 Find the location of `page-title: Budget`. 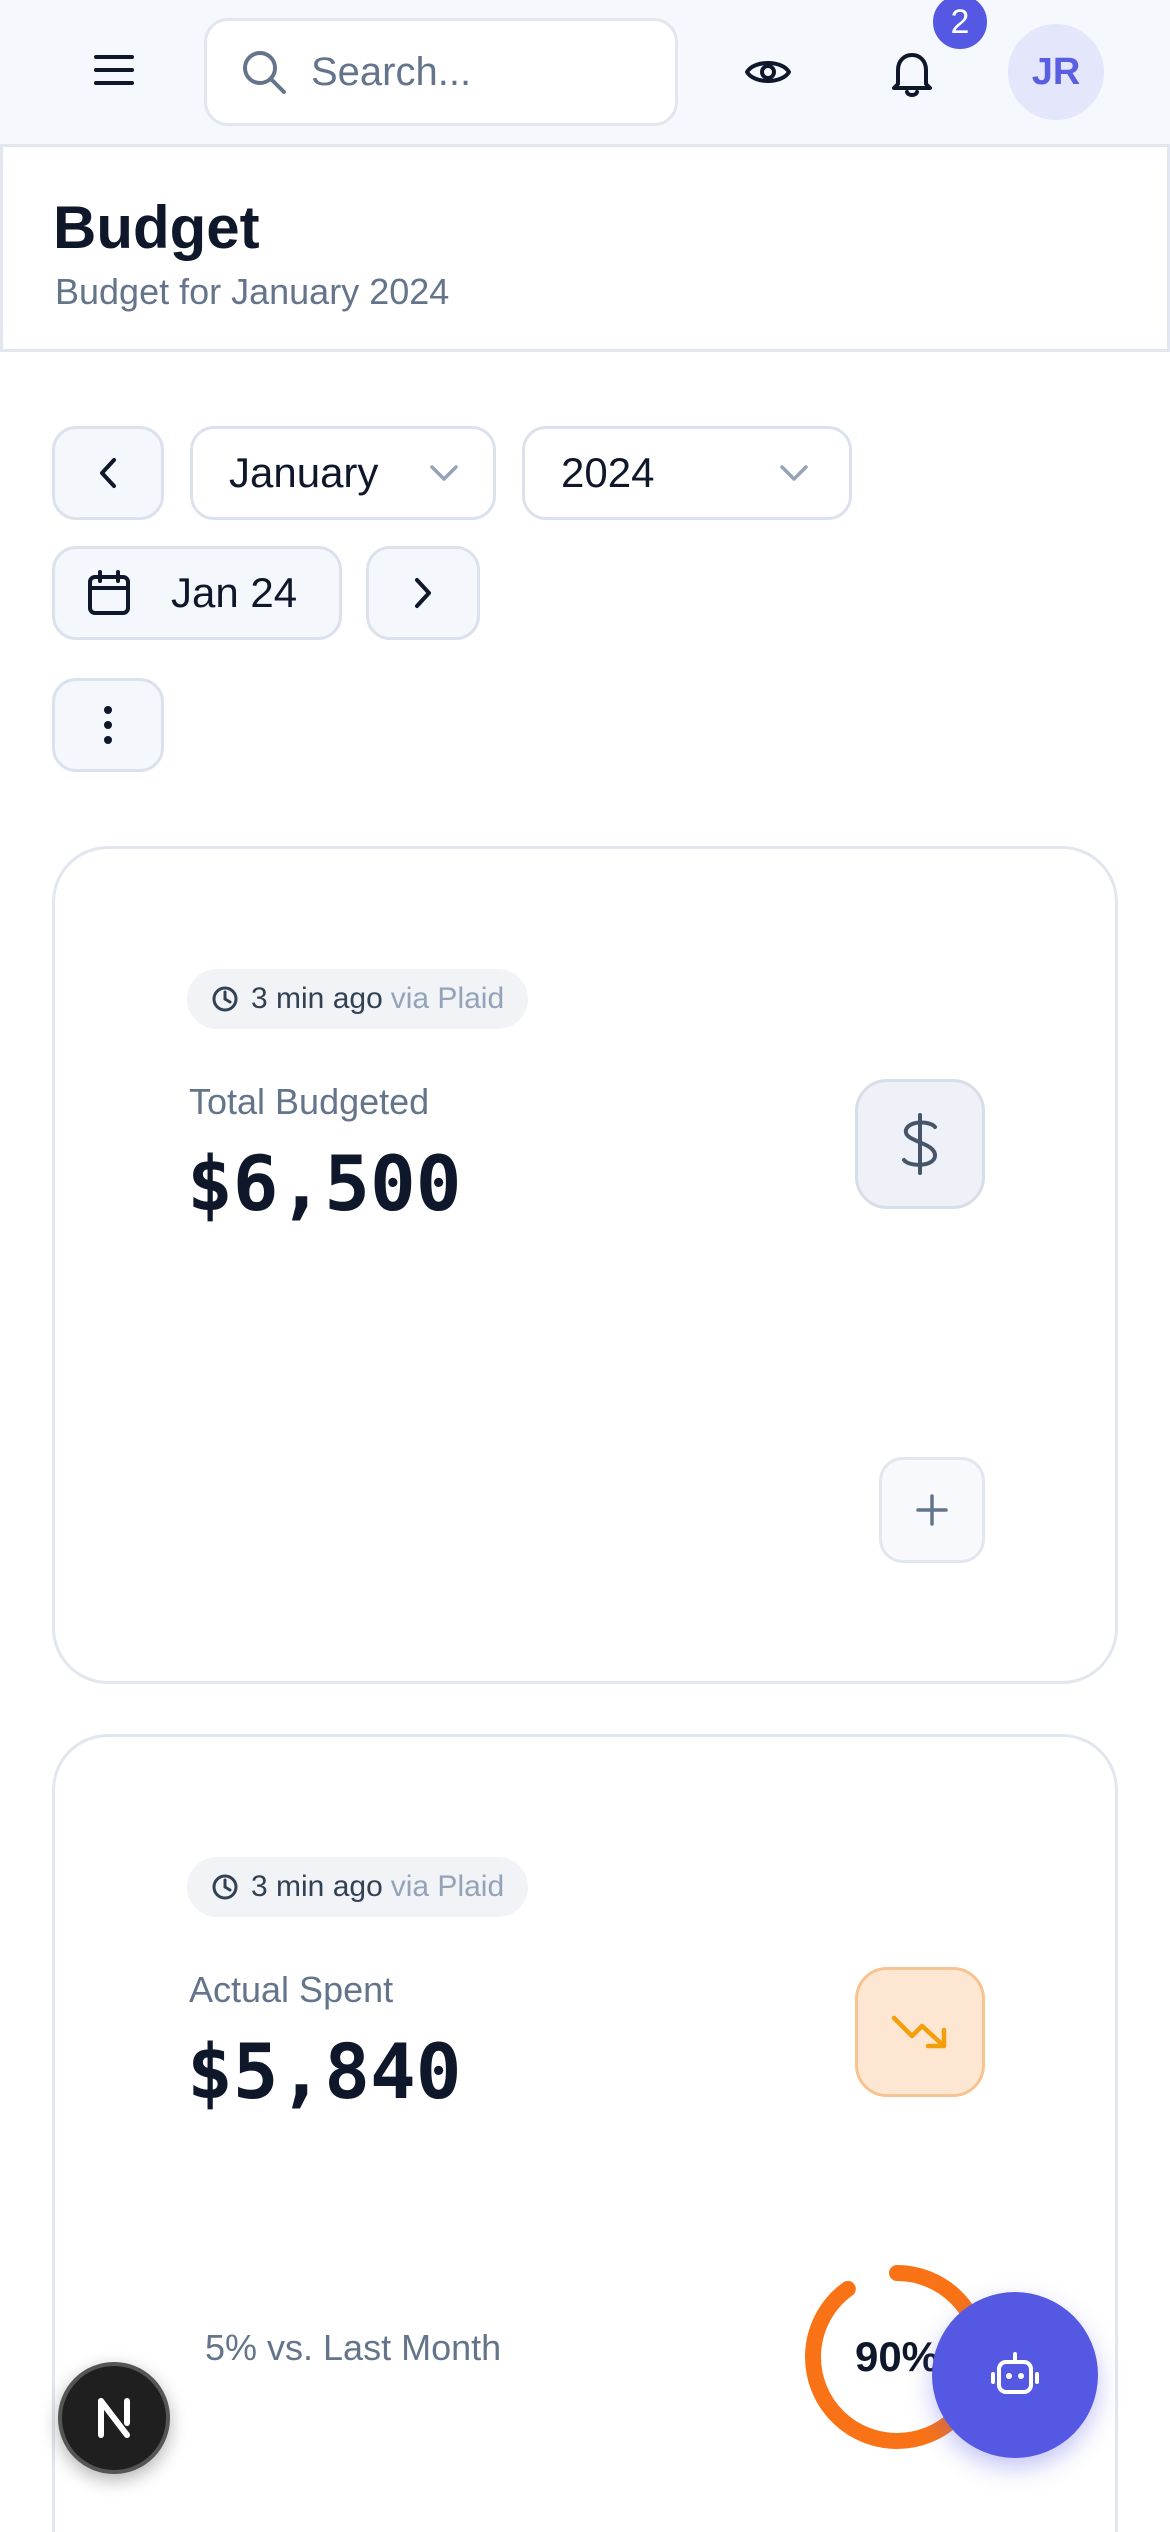

page-title: Budget is located at coordinates (156, 227).